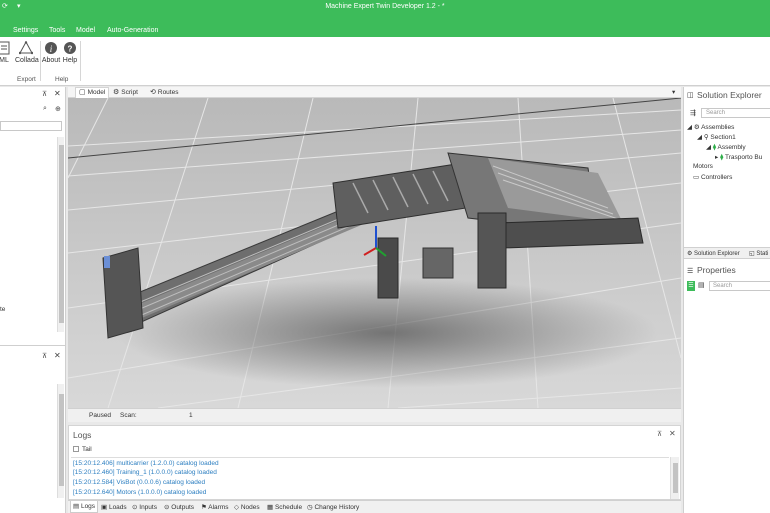 This screenshot has width=770, height=513. I want to click on tree-item-trasporto: ▸ ⧫ Trasporto Bu, so click(738, 157).